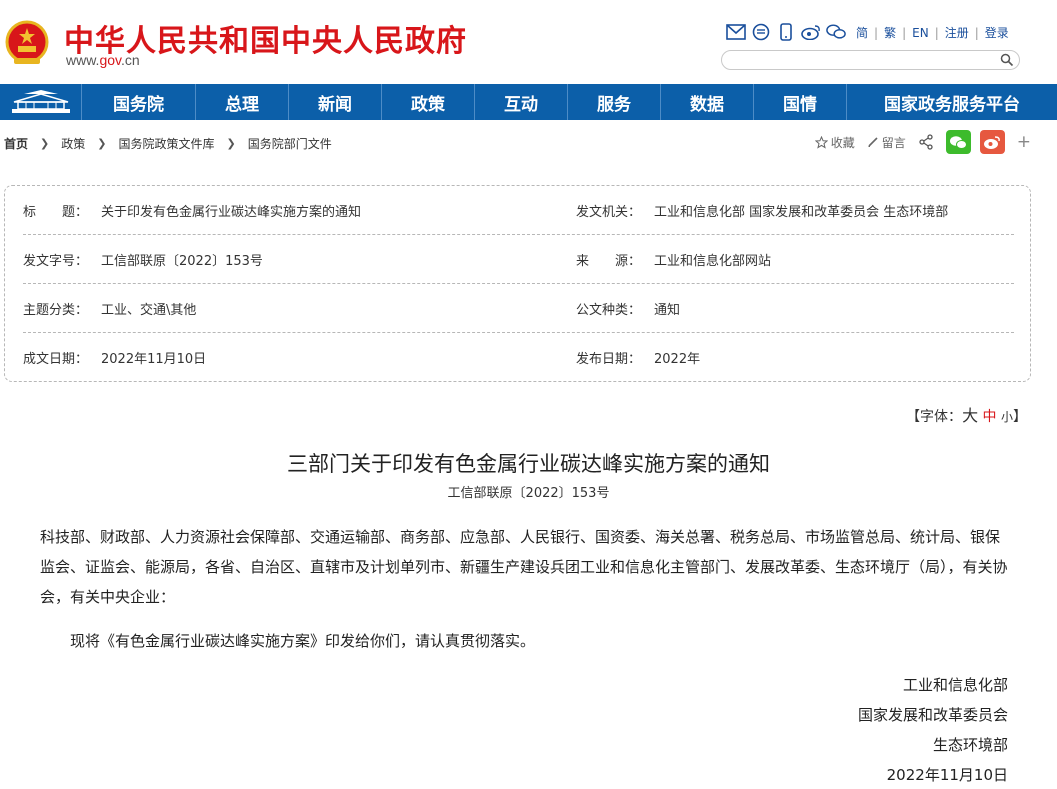  I want to click on written-date-label: 成文日期：, so click(56, 359).